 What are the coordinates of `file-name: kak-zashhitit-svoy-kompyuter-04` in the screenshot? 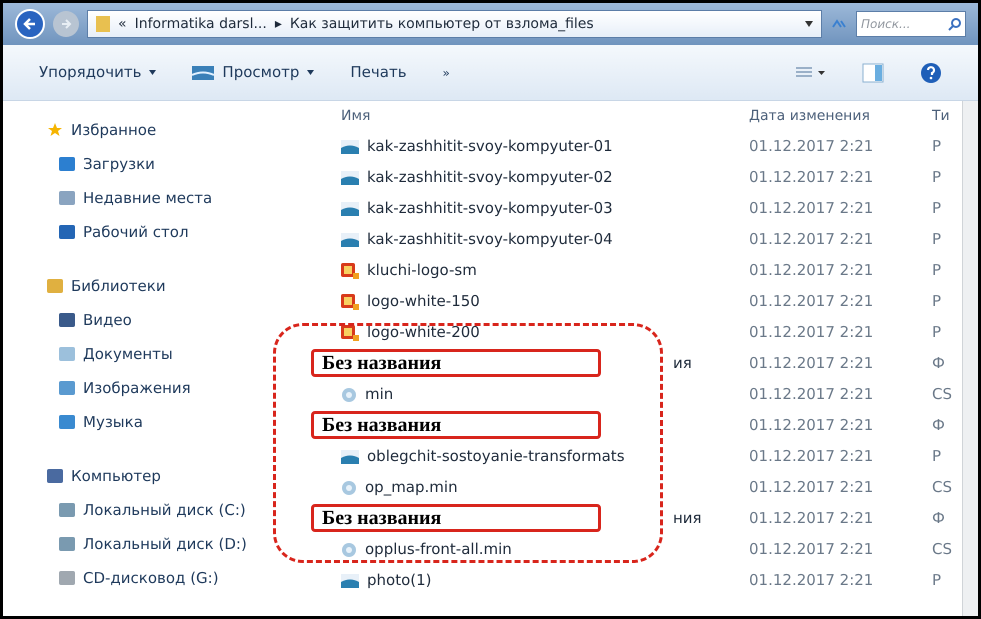 It's located at (490, 239).